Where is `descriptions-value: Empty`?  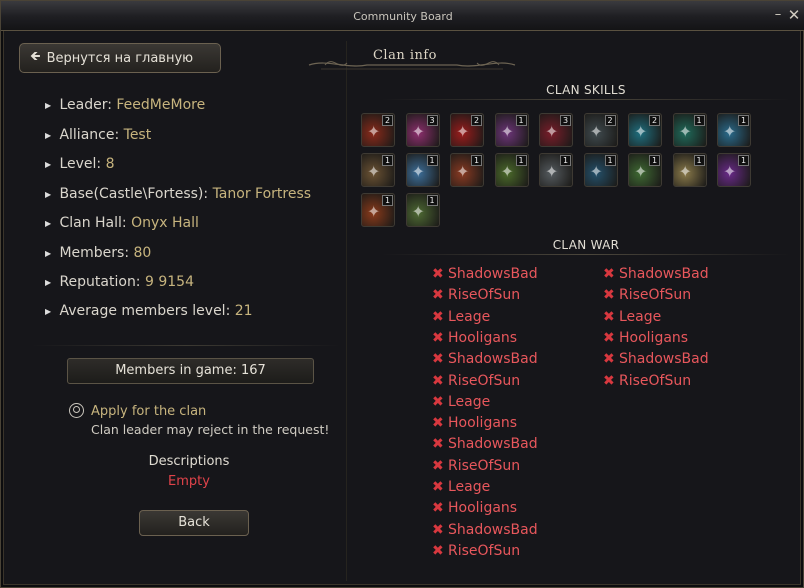
descriptions-value: Empty is located at coordinates (189, 481).